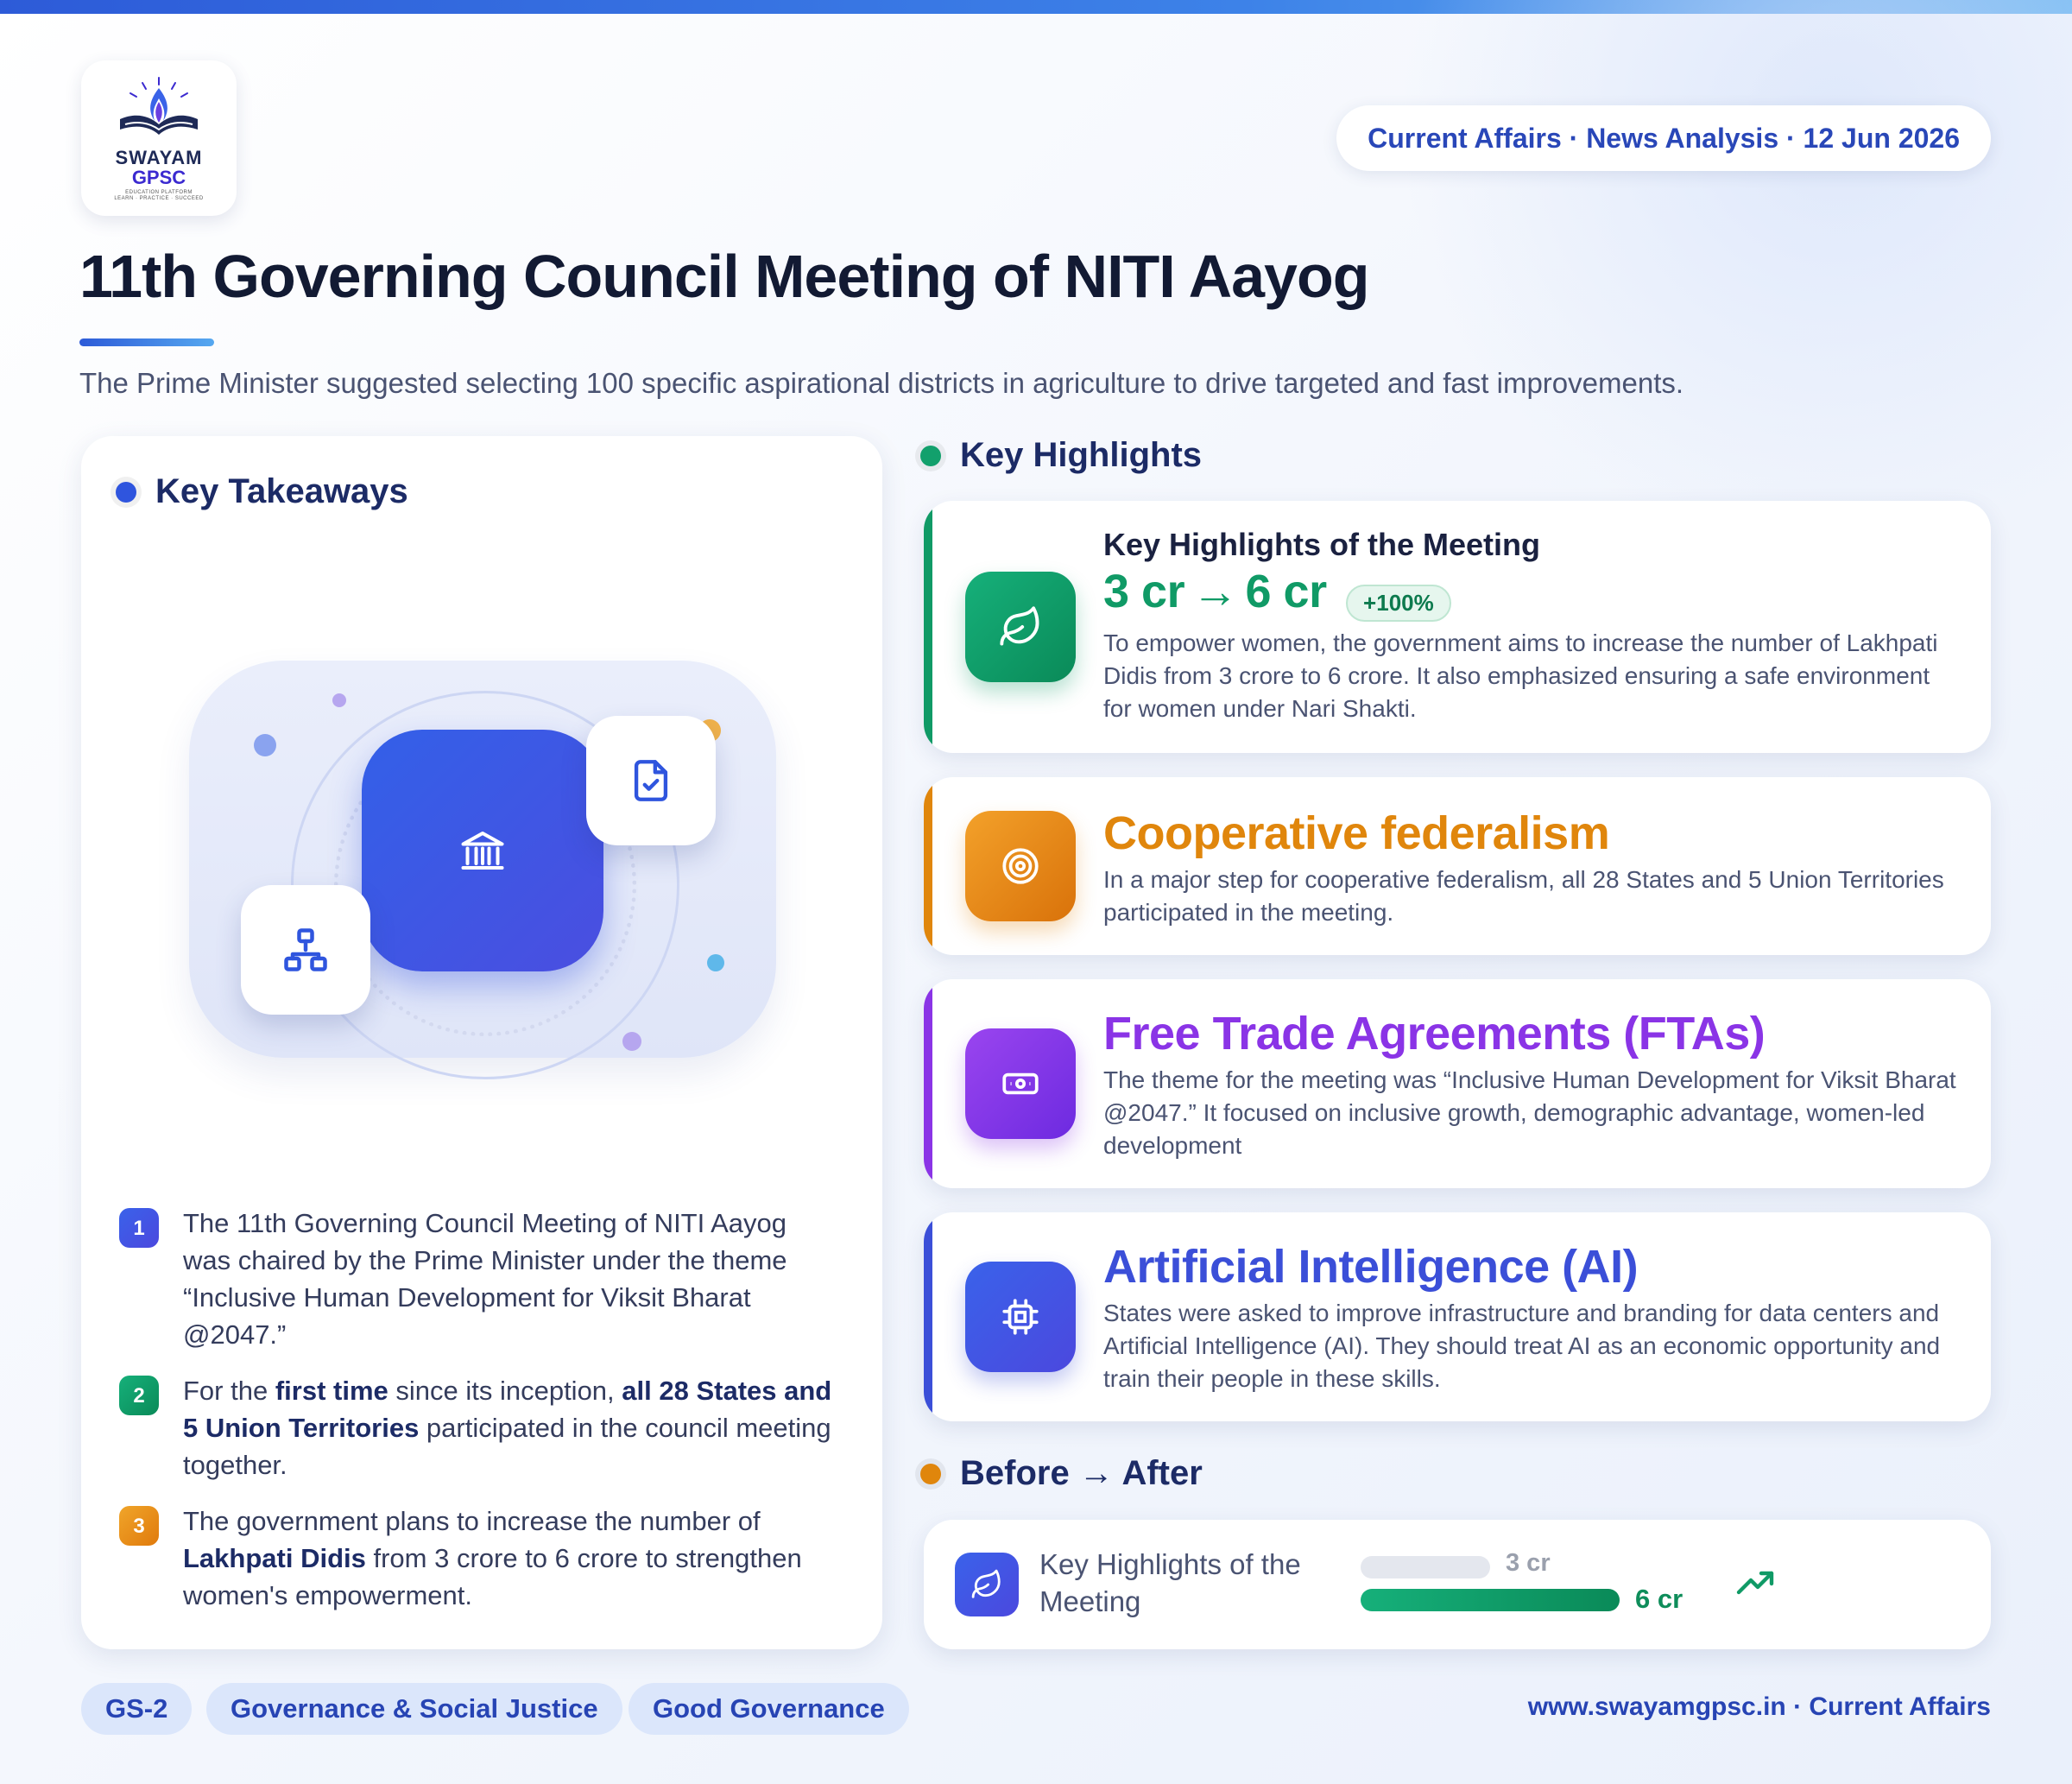 This screenshot has width=2072, height=1784. I want to click on government-building-icon, so click(482, 851).